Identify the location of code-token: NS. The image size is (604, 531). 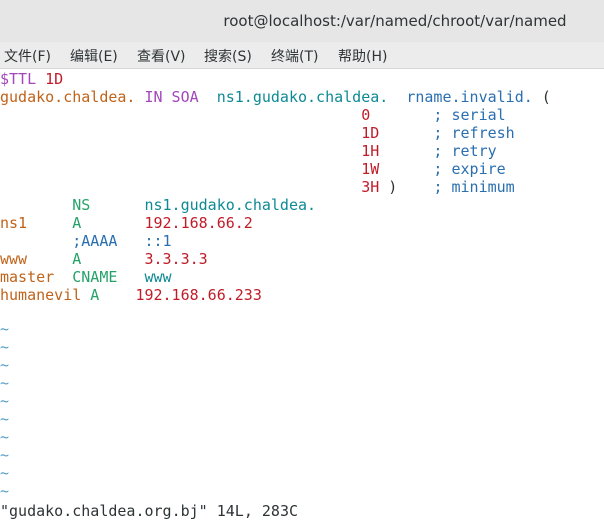
(72, 205).